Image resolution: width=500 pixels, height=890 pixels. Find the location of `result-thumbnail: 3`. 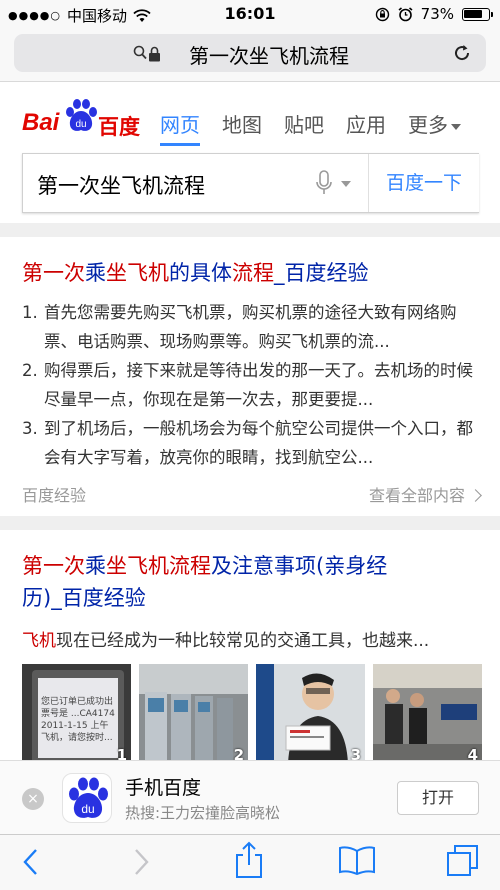

result-thumbnail: 3 is located at coordinates (310, 714).